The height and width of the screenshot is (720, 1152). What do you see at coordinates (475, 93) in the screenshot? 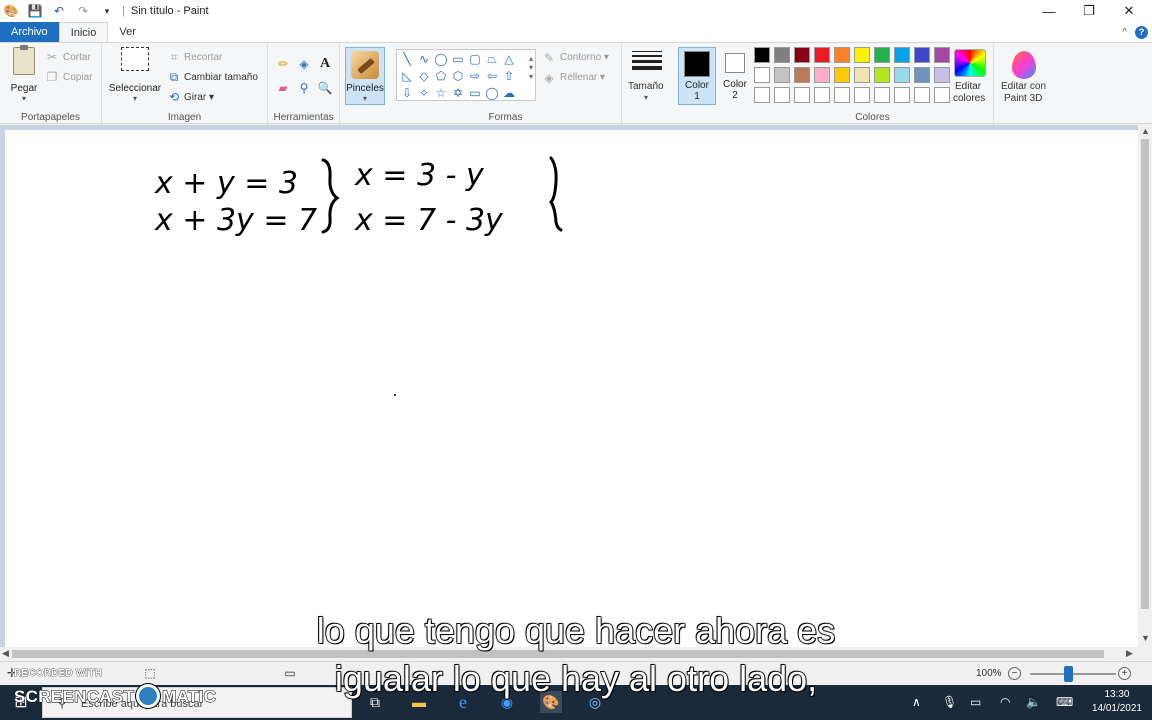
I see `callout-rect-shape-icon: ▭` at bounding box center [475, 93].